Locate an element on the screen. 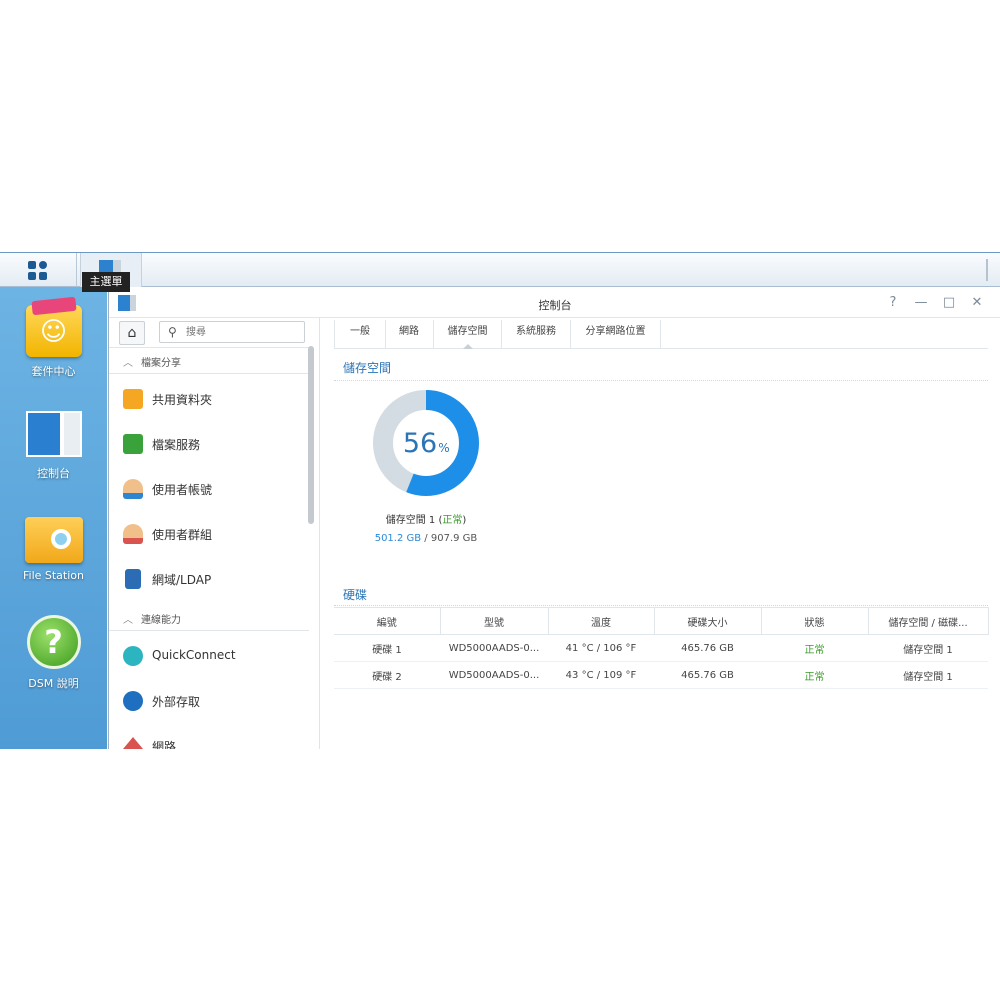 This screenshot has width=1000, height=1000. desktop-icon-label: 控制台 is located at coordinates (53, 473).